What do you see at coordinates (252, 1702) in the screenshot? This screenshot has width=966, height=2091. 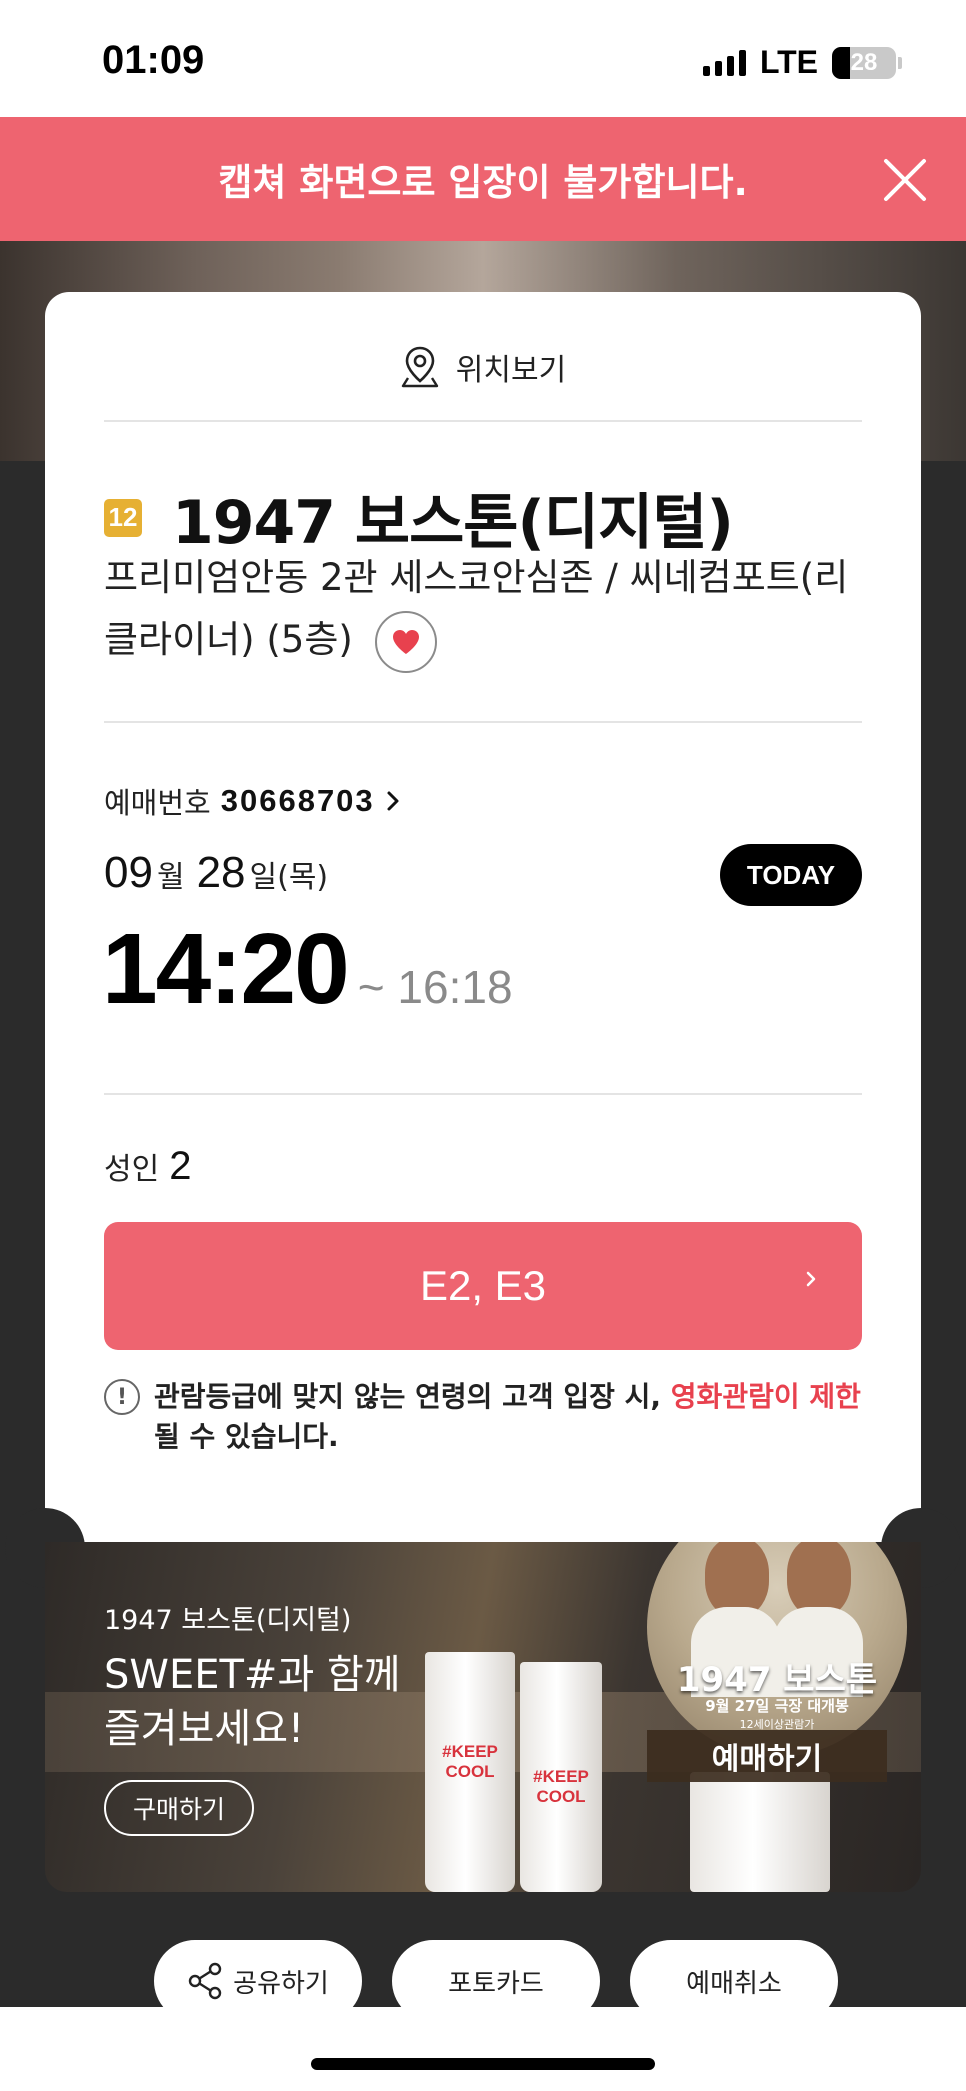 I see `promo-headline: SWEET#과 함께 즐겨보세요!` at bounding box center [252, 1702].